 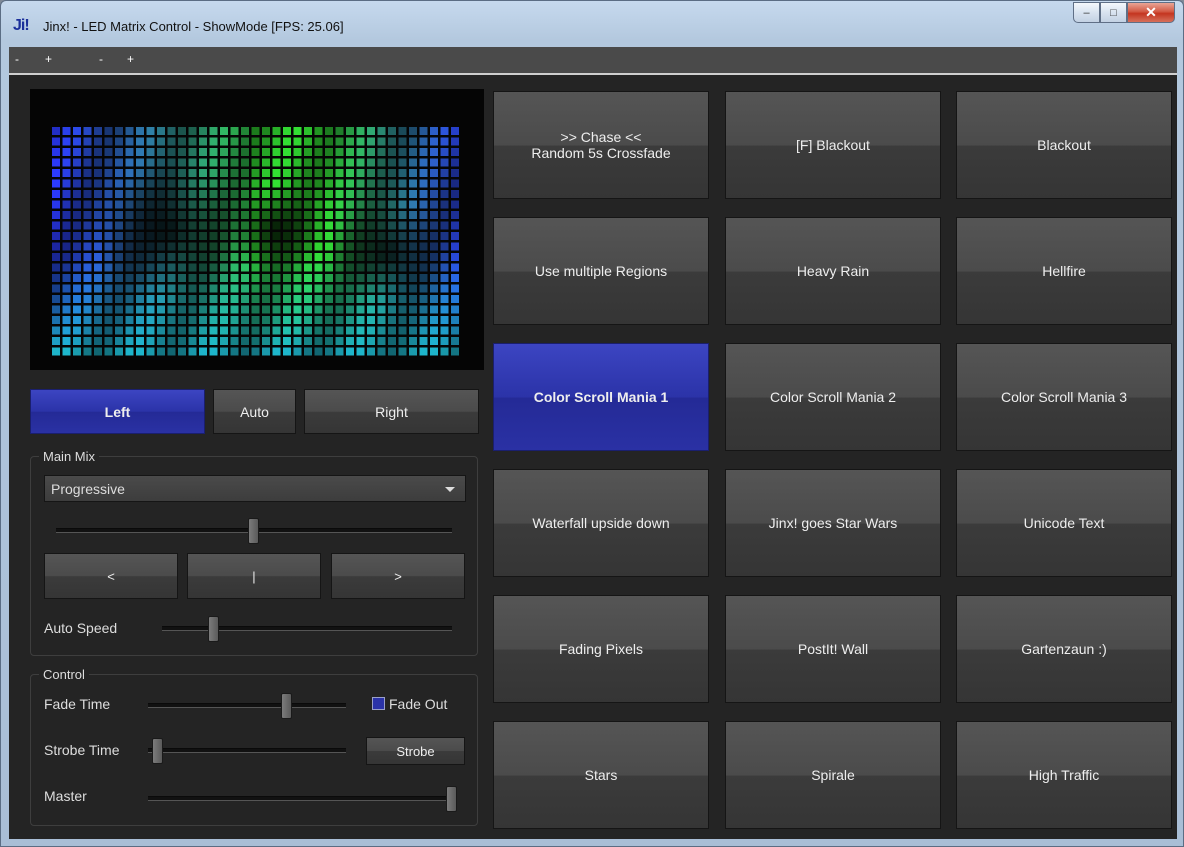 What do you see at coordinates (378, 703) in the screenshot?
I see `fade-out-checkbox` at bounding box center [378, 703].